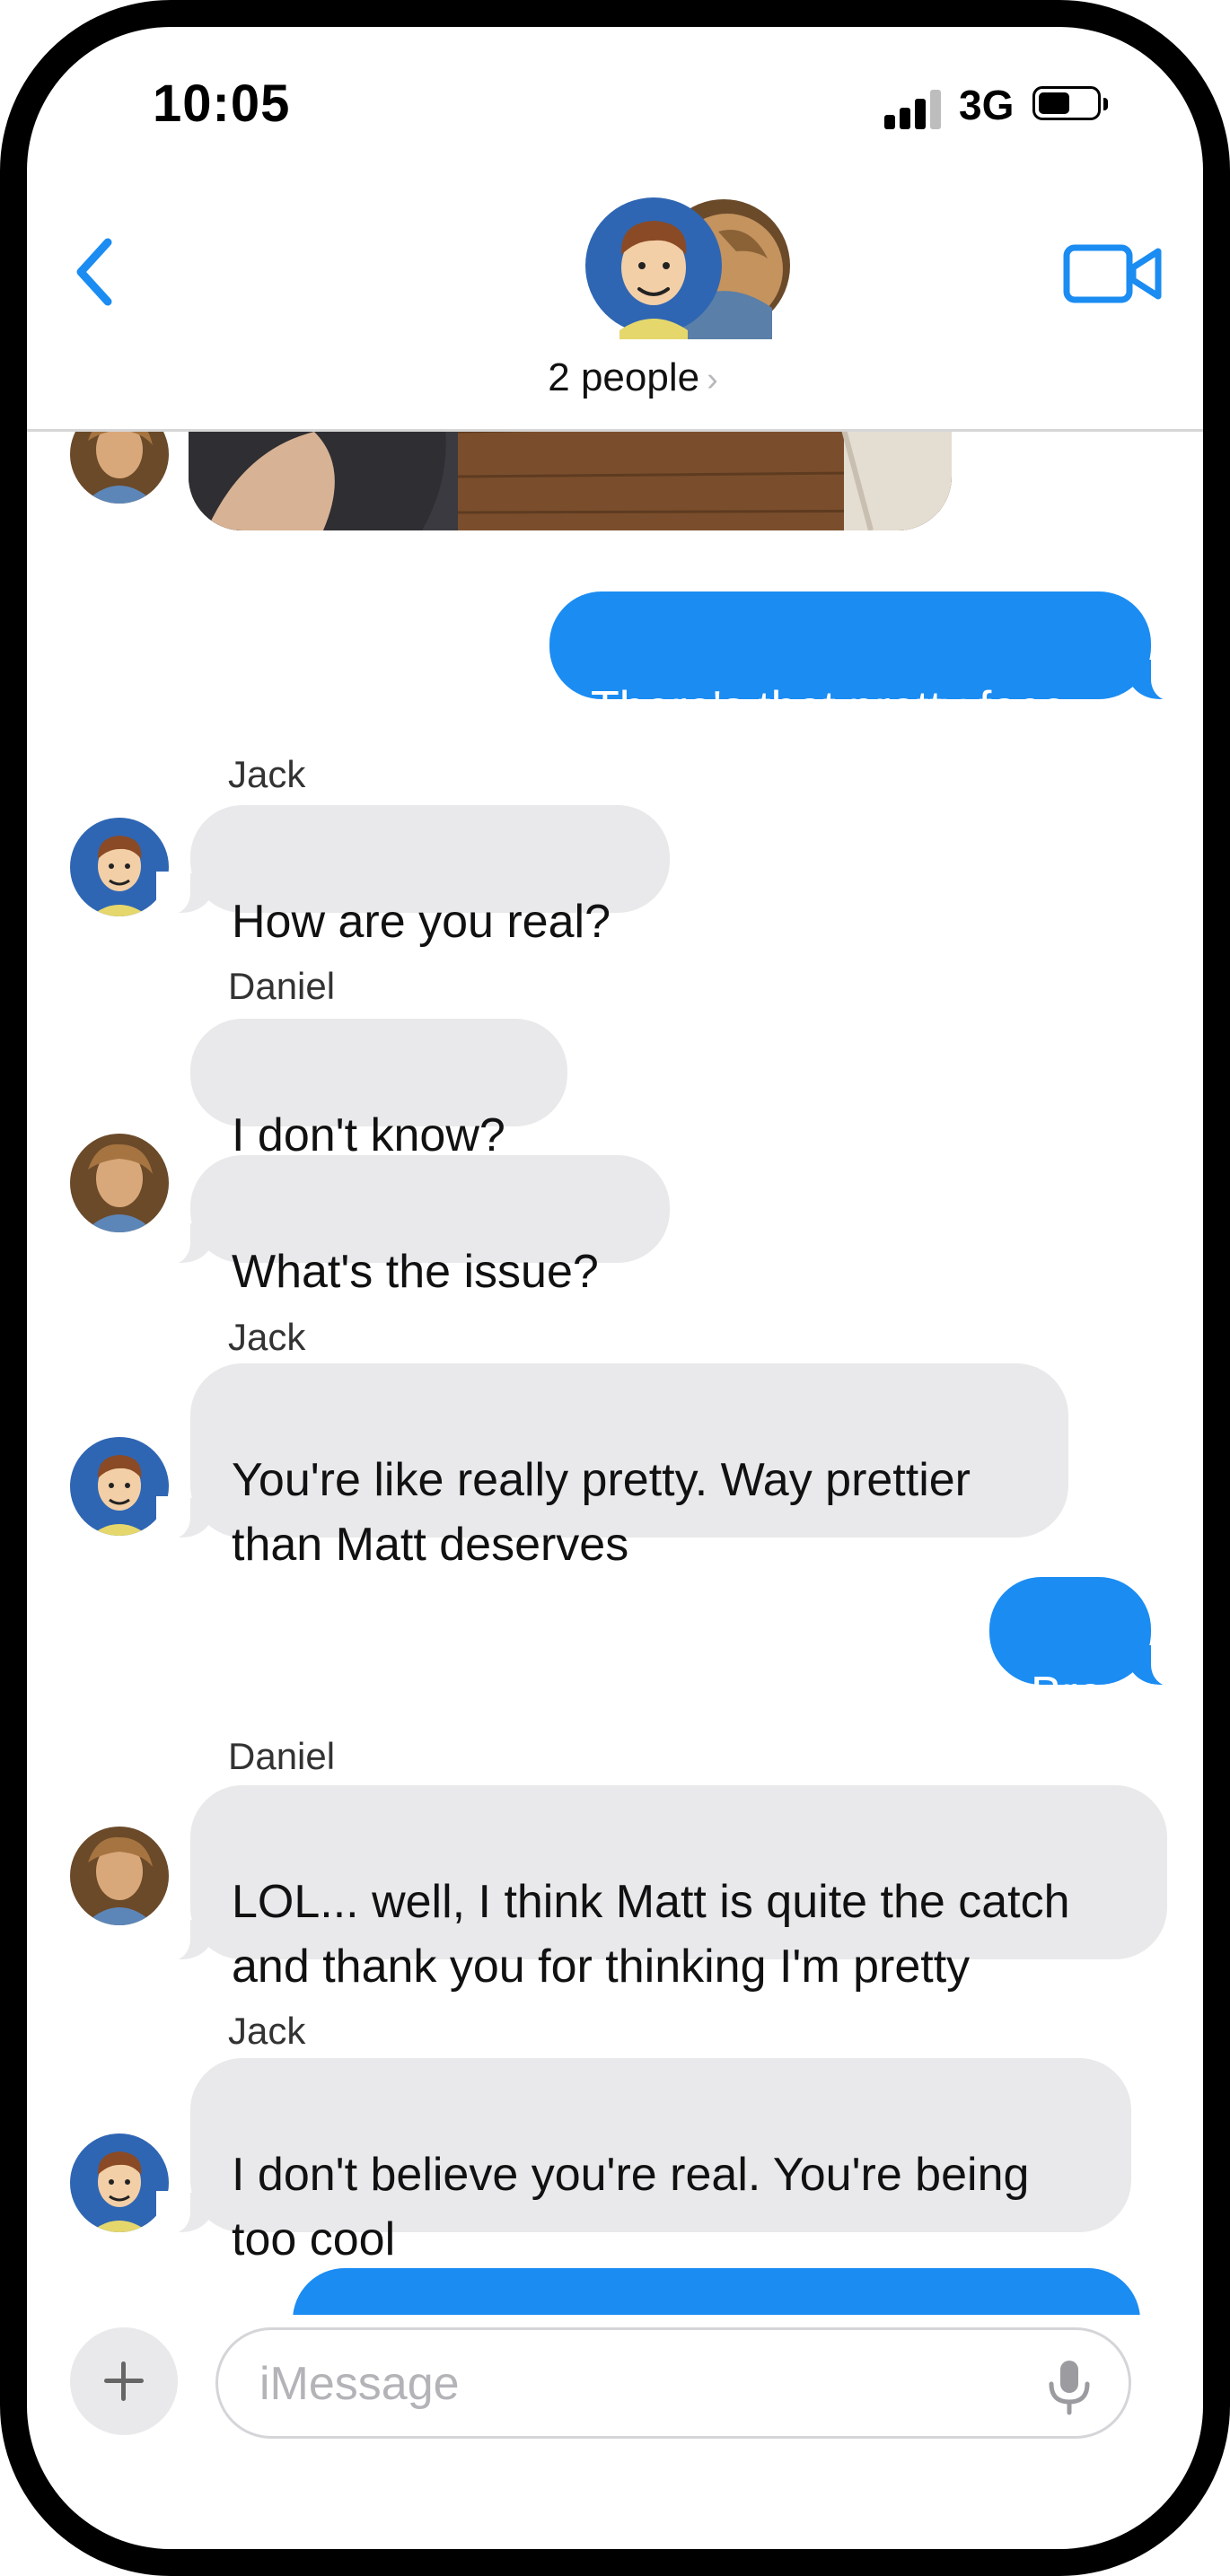  Describe the element at coordinates (1067, 1694) in the screenshot. I see `message-text: Bro` at that location.